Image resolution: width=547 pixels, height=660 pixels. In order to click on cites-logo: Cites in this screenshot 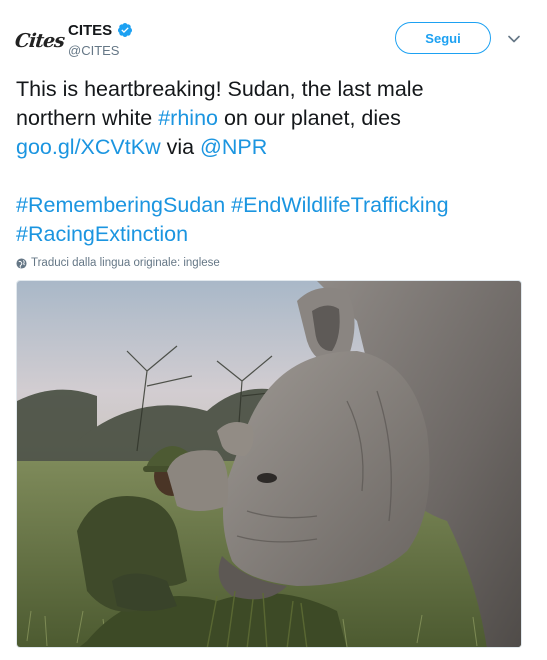, I will do `click(39, 41)`.